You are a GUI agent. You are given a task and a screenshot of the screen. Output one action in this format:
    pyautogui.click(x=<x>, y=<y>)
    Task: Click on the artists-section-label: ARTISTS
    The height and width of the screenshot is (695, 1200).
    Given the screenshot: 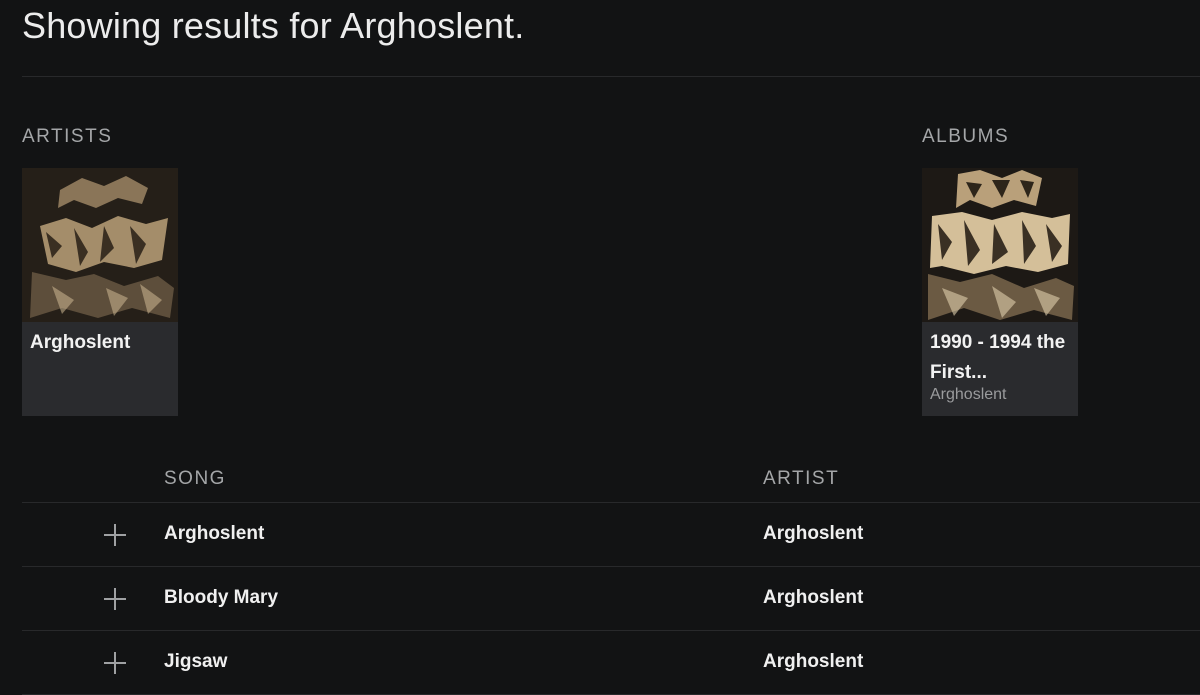 What is the action you would take?
    pyautogui.click(x=67, y=136)
    